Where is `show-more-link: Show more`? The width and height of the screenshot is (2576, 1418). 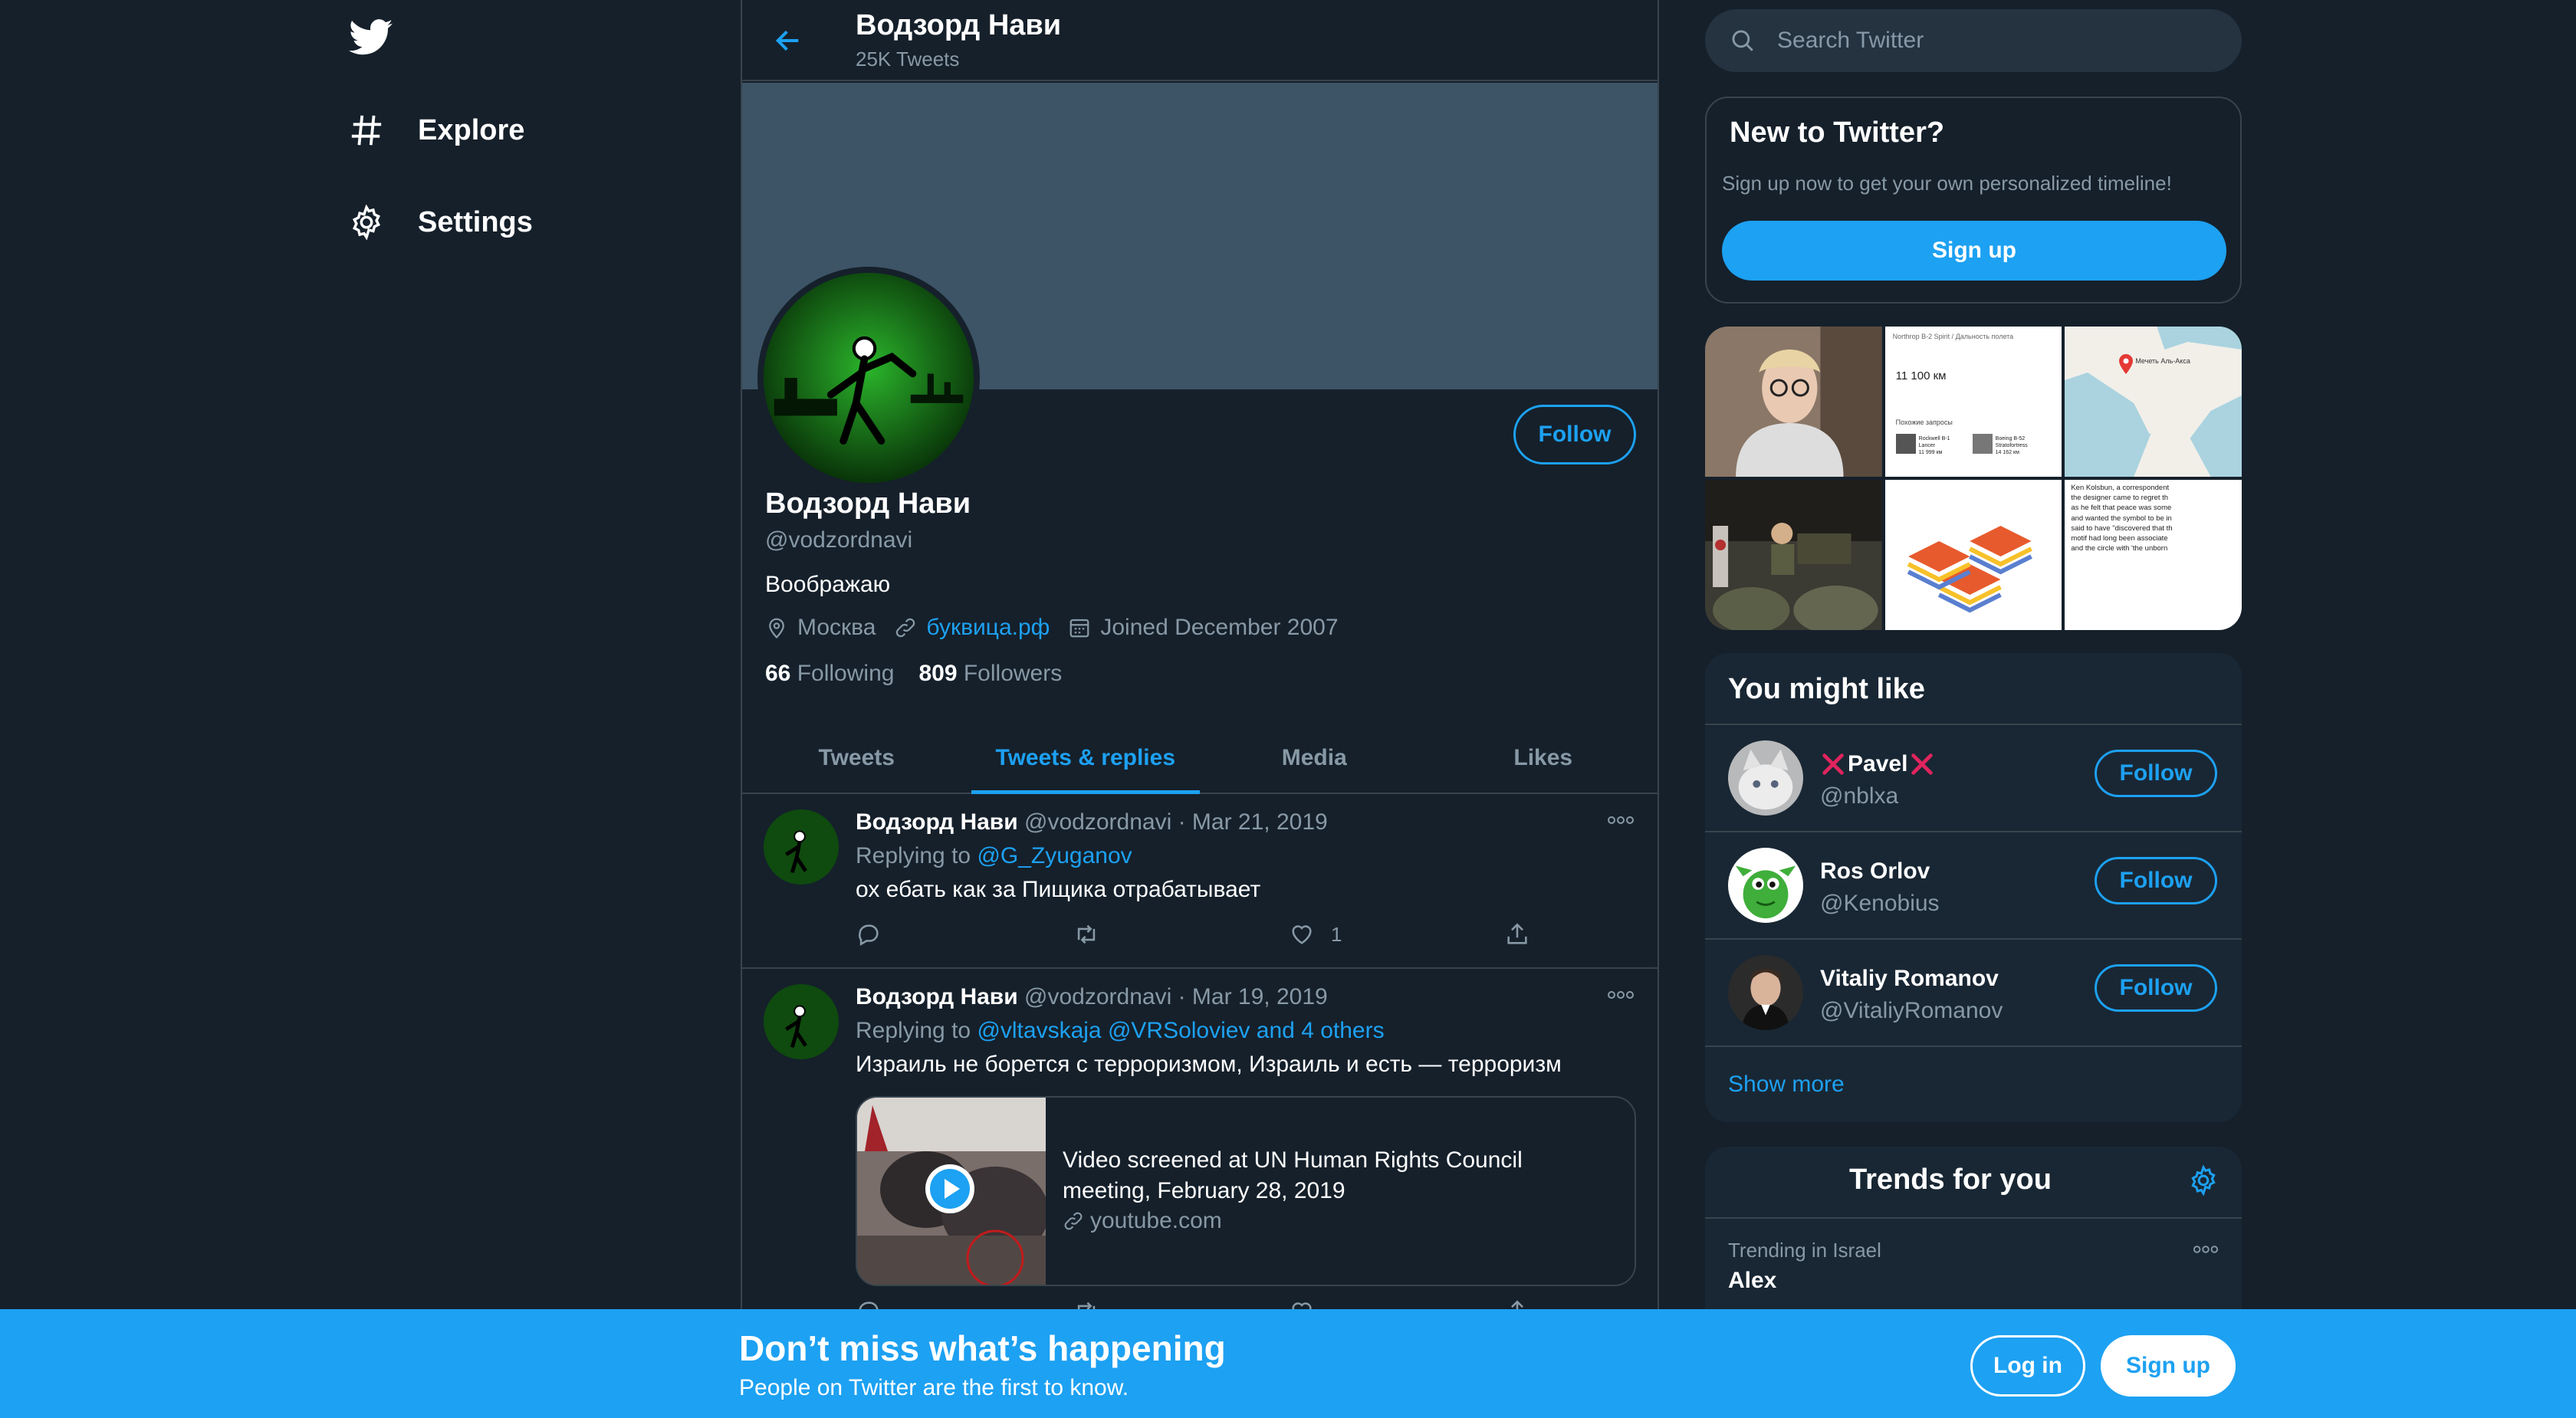 show-more-link: Show more is located at coordinates (1787, 1085).